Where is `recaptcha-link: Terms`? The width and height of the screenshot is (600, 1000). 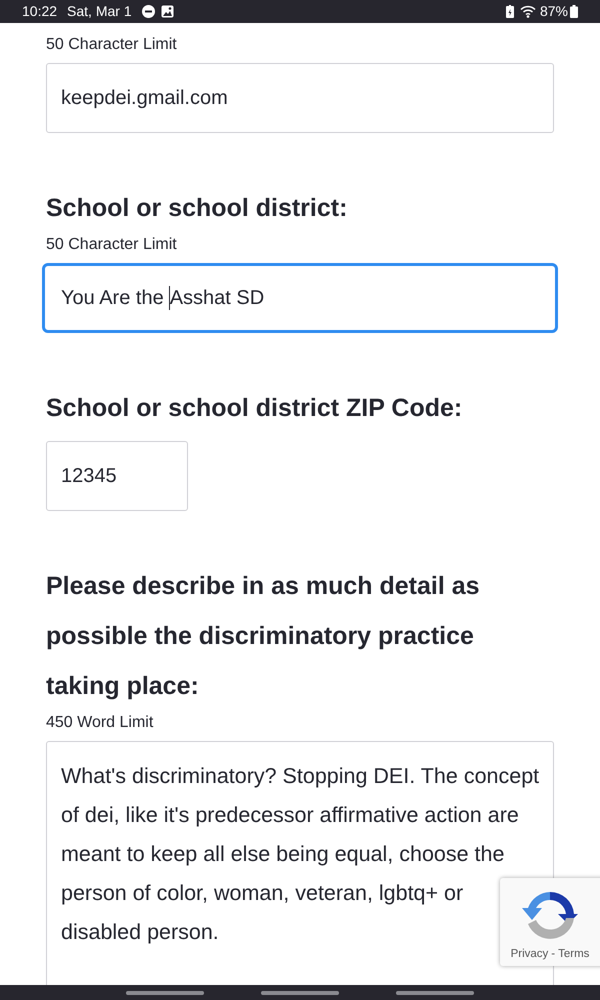 recaptcha-link: Terms is located at coordinates (574, 955).